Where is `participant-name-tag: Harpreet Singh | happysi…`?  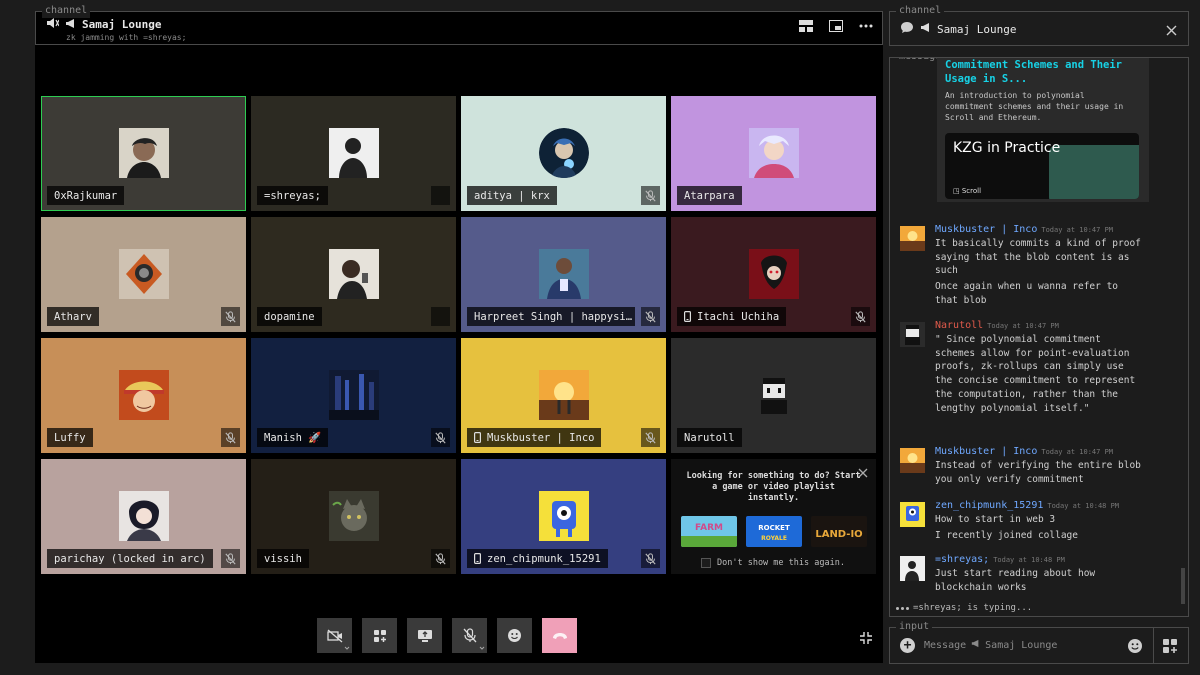
participant-name-tag: Harpreet Singh | happysi… is located at coordinates (551, 316).